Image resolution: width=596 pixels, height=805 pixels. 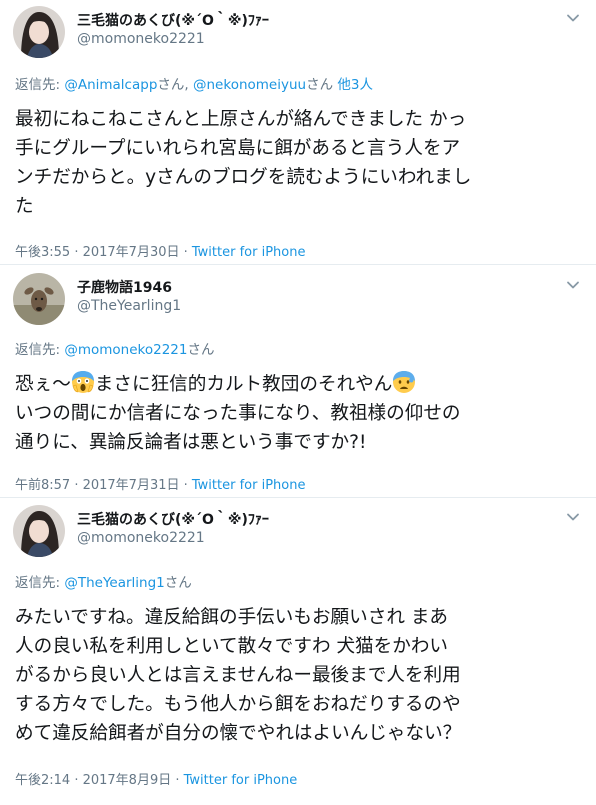 I want to click on mention-link: @momoneko2221, so click(x=125, y=350).